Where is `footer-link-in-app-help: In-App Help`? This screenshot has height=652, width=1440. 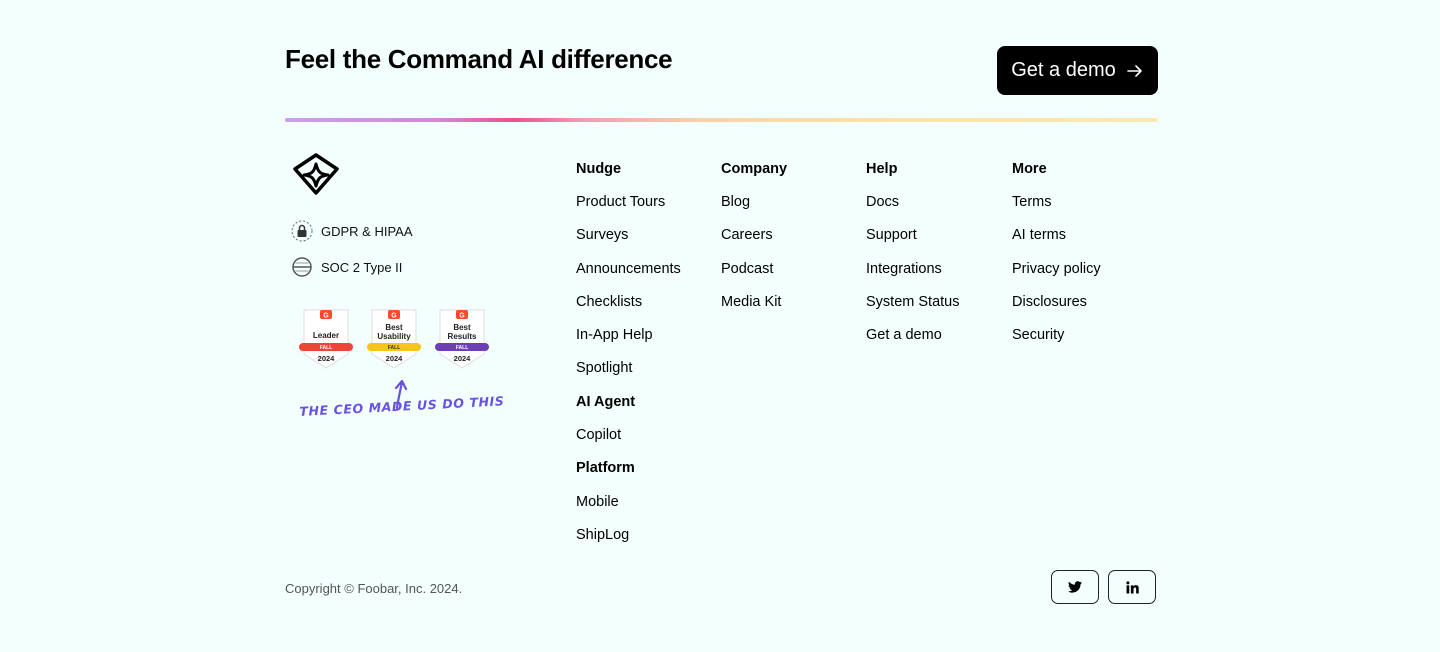 footer-link-in-app-help: In-App Help is located at coordinates (628, 342).